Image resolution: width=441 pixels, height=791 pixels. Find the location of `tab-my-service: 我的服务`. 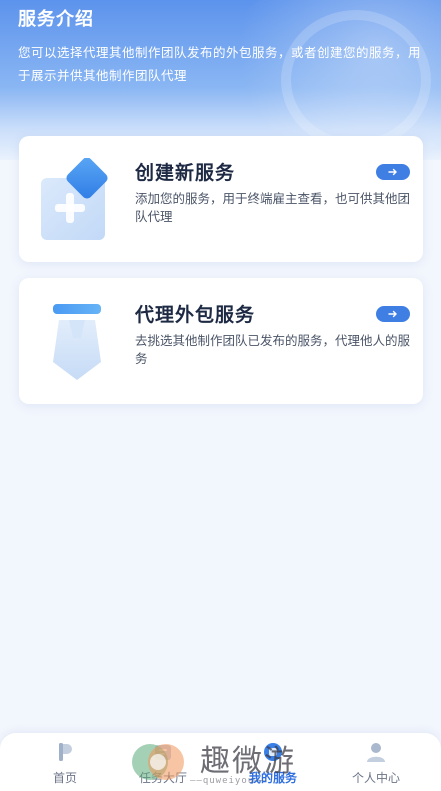

tab-my-service: 我的服务 is located at coordinates (273, 762).